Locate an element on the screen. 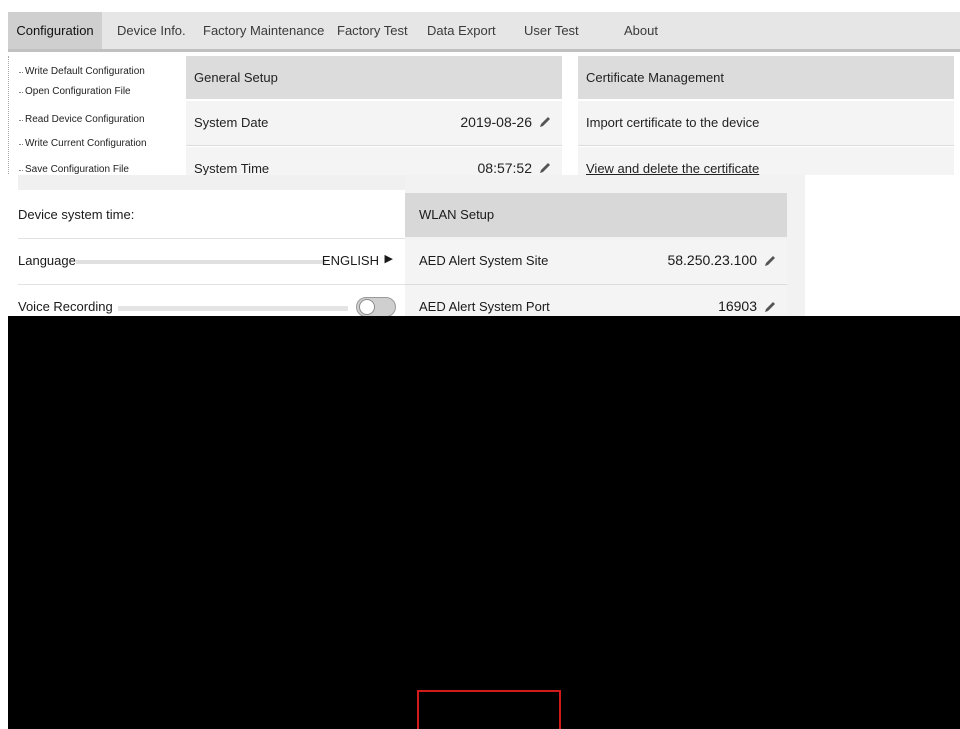  tab-factory-test: Factory Test is located at coordinates (372, 30).